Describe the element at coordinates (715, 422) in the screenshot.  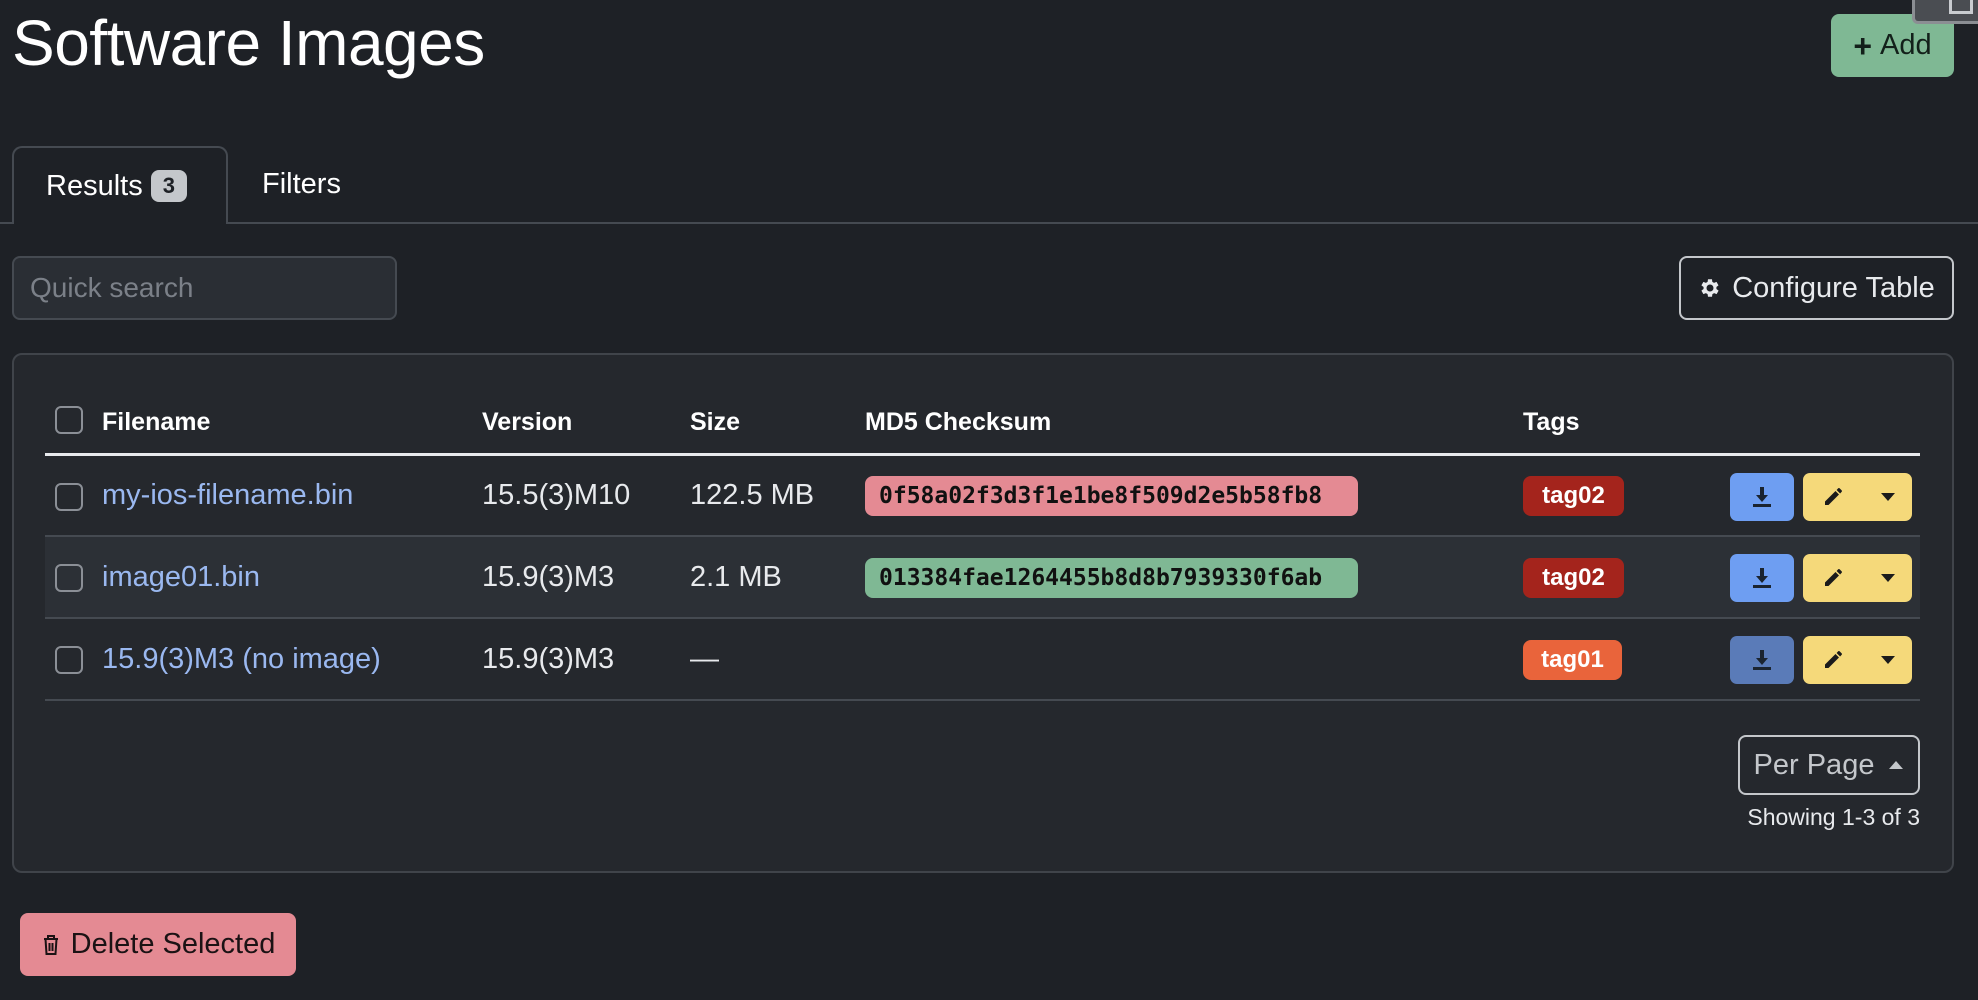
I see `column-header-size: Size` at that location.